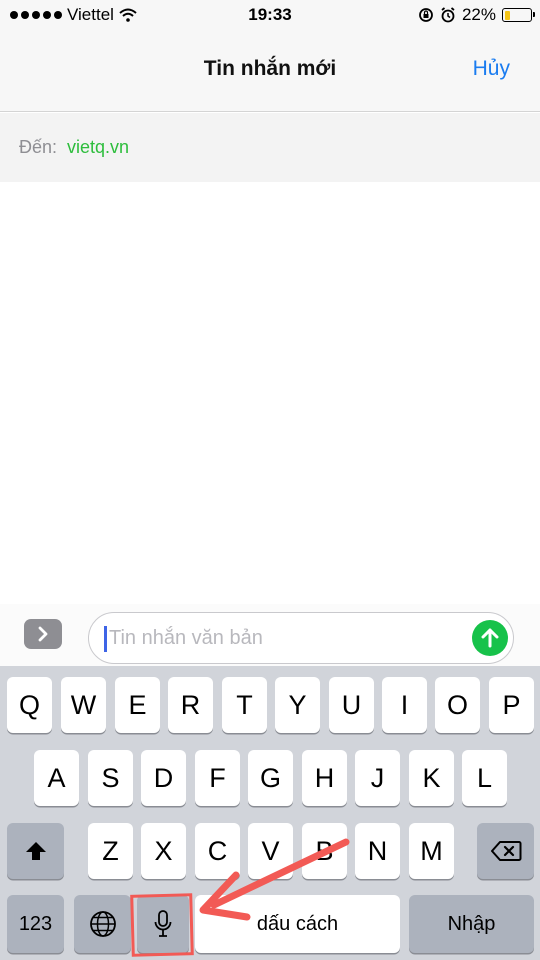 The width and height of the screenshot is (540, 960). Describe the element at coordinates (324, 778) in the screenshot. I see `key-h: H` at that location.